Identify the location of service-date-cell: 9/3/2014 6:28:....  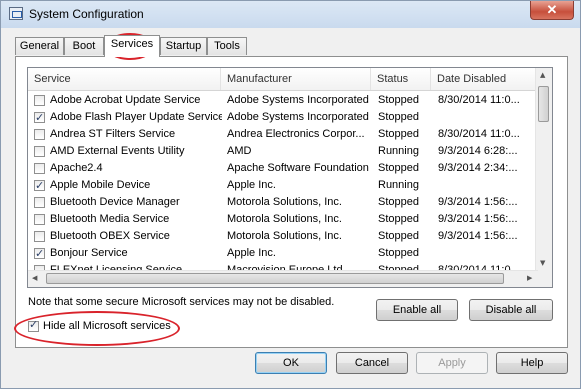
(478, 151).